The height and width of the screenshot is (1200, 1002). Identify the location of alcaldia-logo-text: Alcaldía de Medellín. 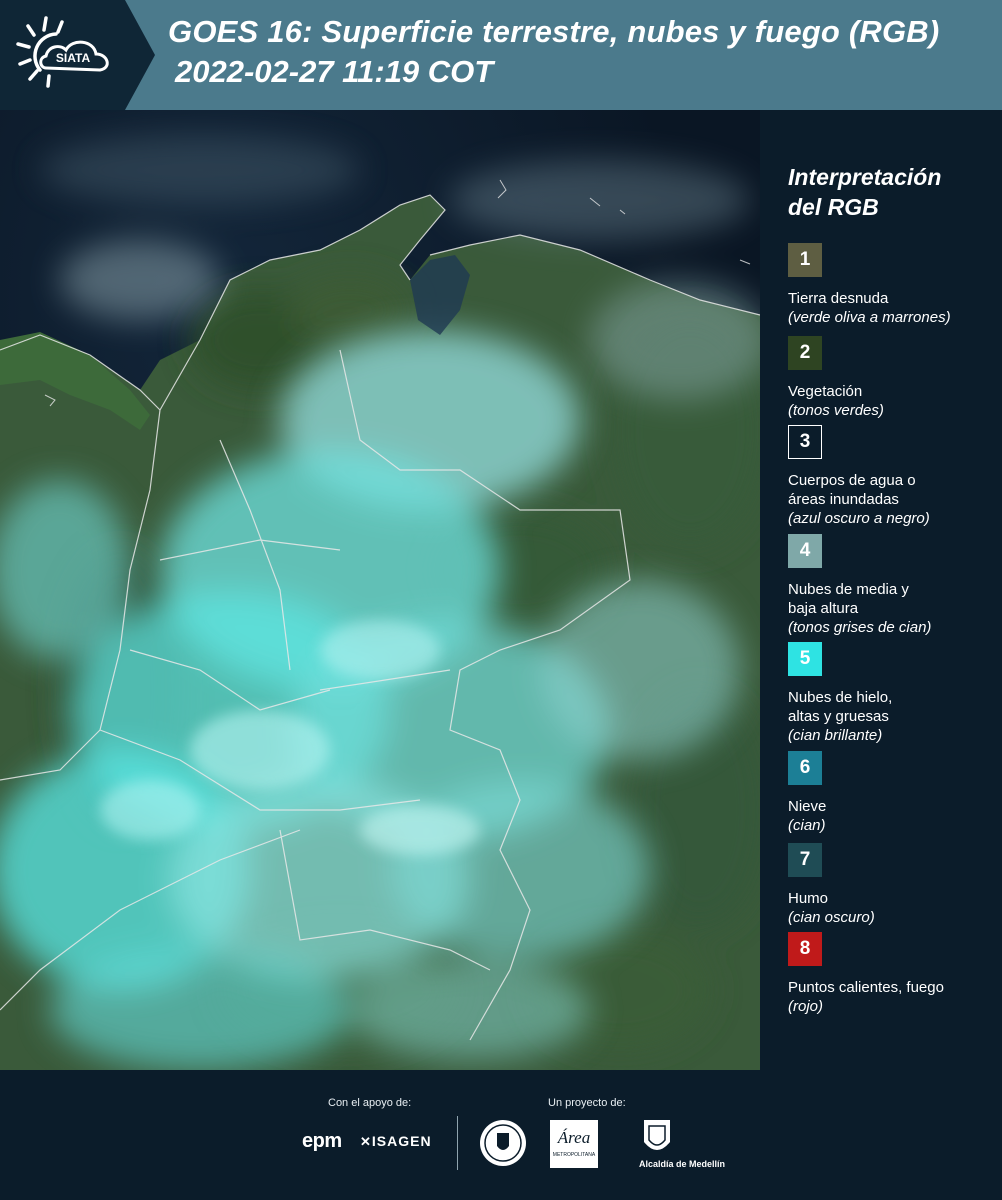
(682, 1164).